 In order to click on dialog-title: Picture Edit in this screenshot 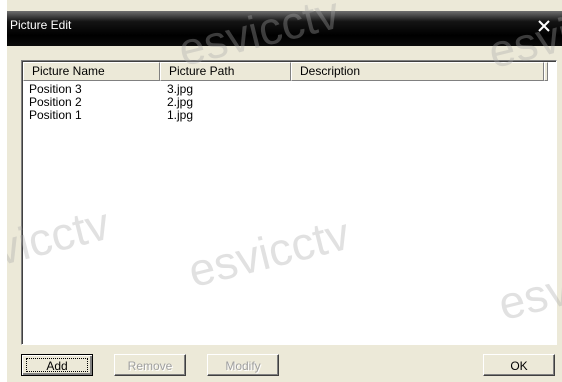, I will do `click(41, 25)`.